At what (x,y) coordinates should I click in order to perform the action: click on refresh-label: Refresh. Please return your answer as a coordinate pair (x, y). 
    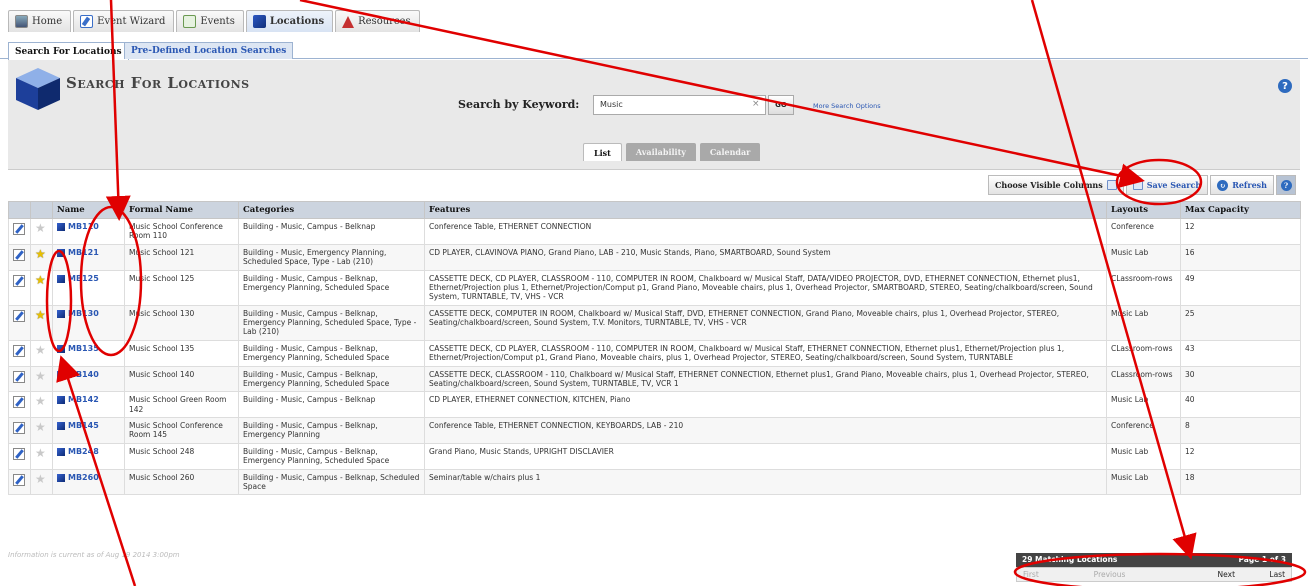
    Looking at the image, I should click on (1249, 185).